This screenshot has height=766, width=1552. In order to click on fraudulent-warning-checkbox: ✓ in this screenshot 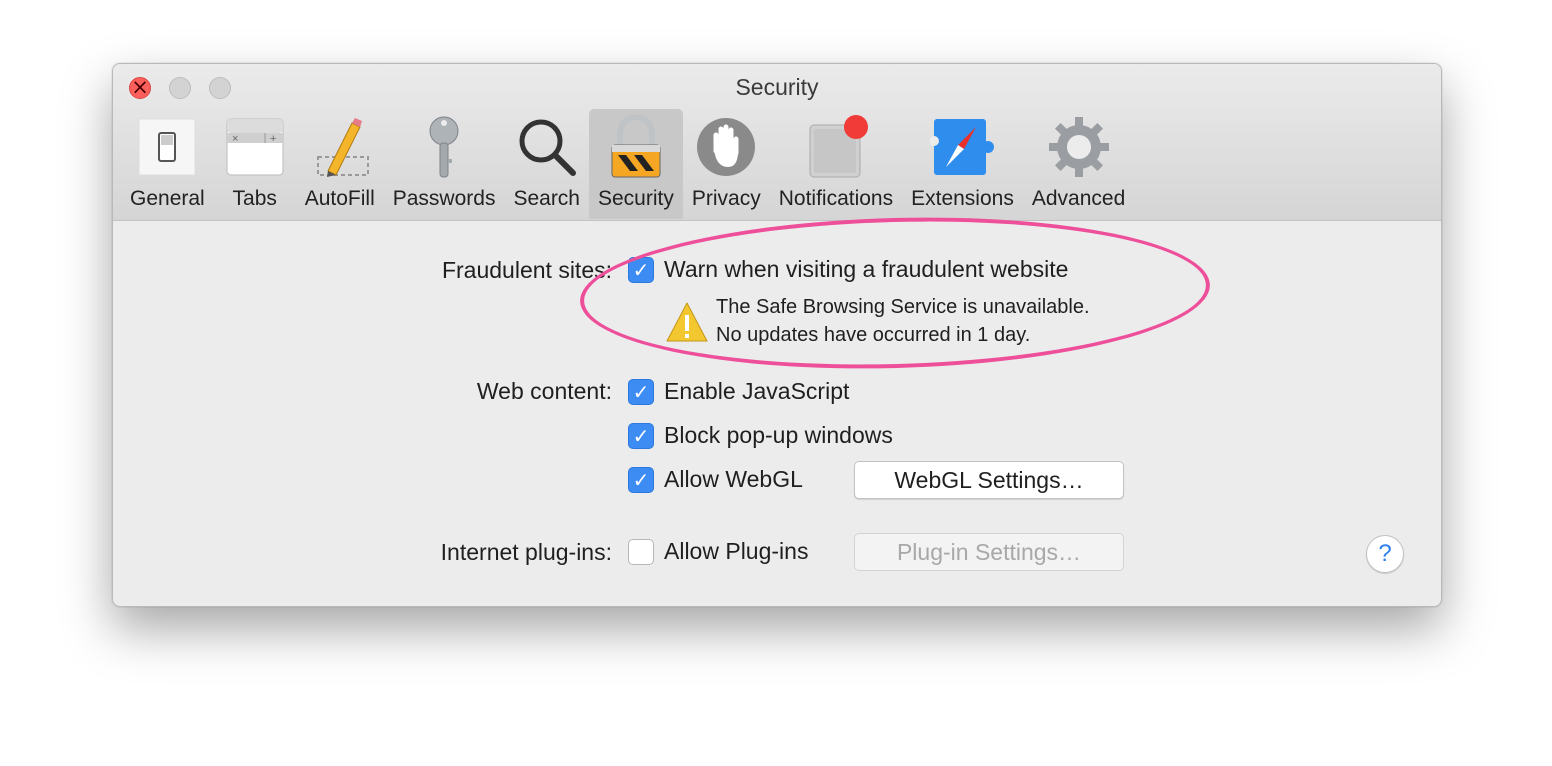, I will do `click(641, 269)`.